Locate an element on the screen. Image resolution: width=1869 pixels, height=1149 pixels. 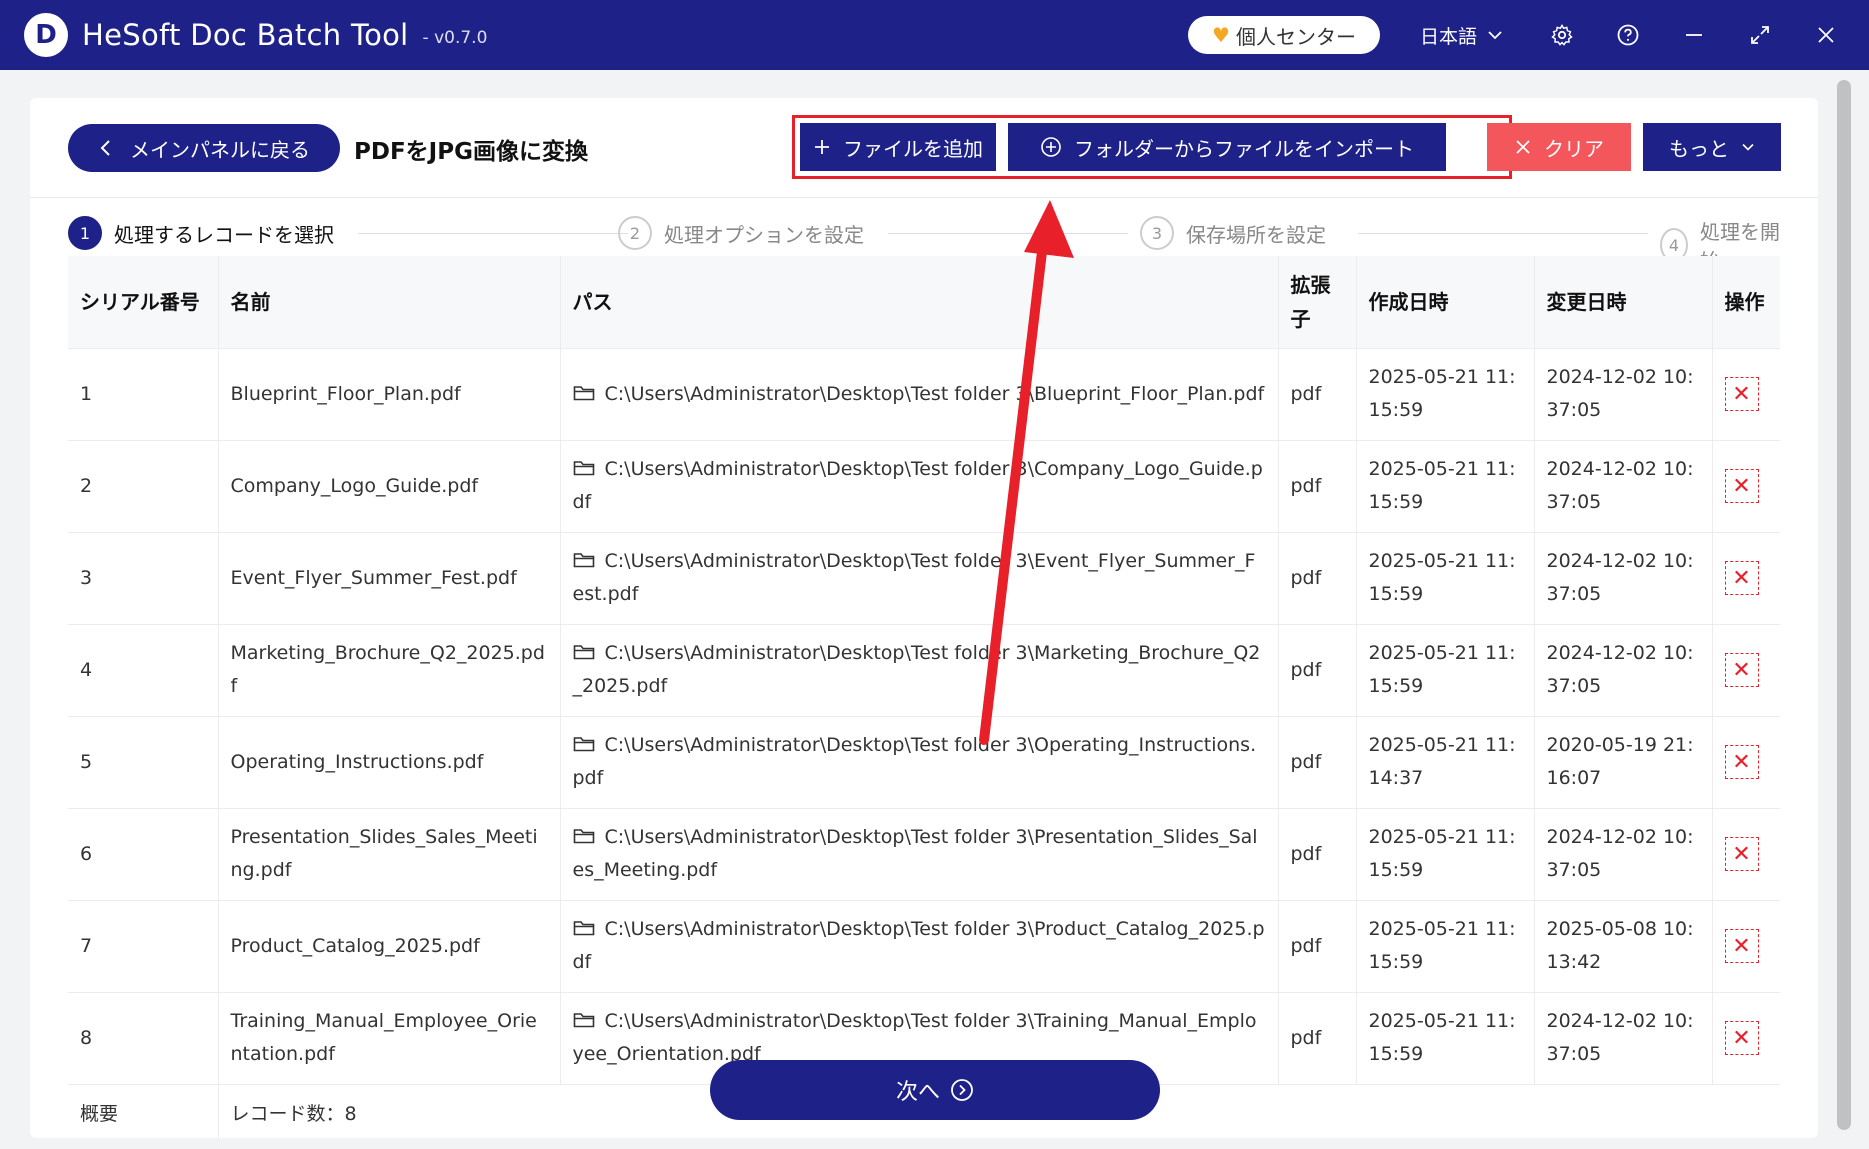
more-button: もっと is located at coordinates (1712, 147).